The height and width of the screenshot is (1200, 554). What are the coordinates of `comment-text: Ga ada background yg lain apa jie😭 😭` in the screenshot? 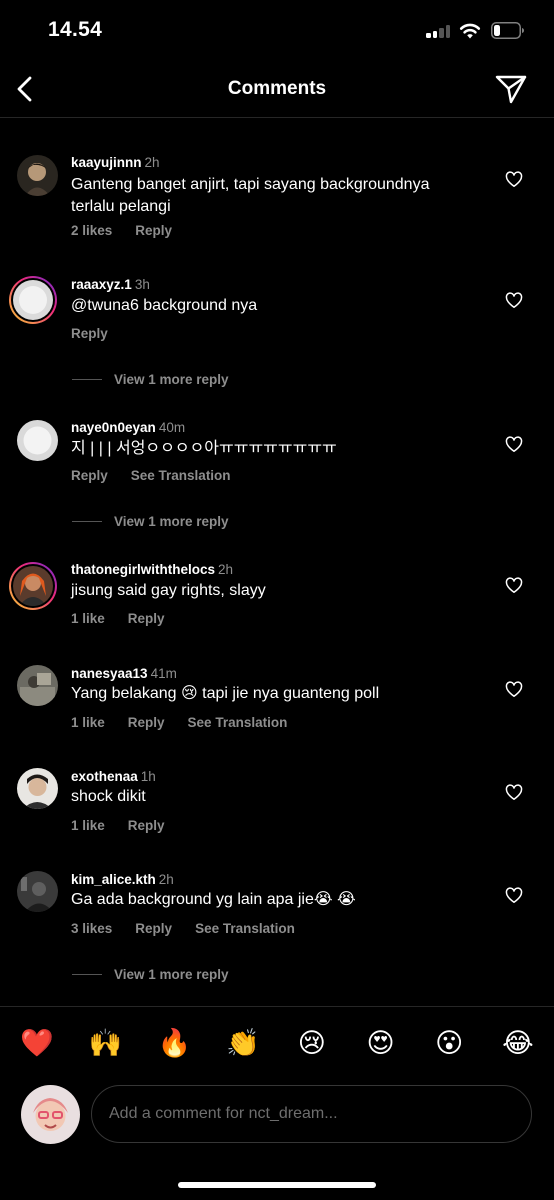 It's located at (213, 899).